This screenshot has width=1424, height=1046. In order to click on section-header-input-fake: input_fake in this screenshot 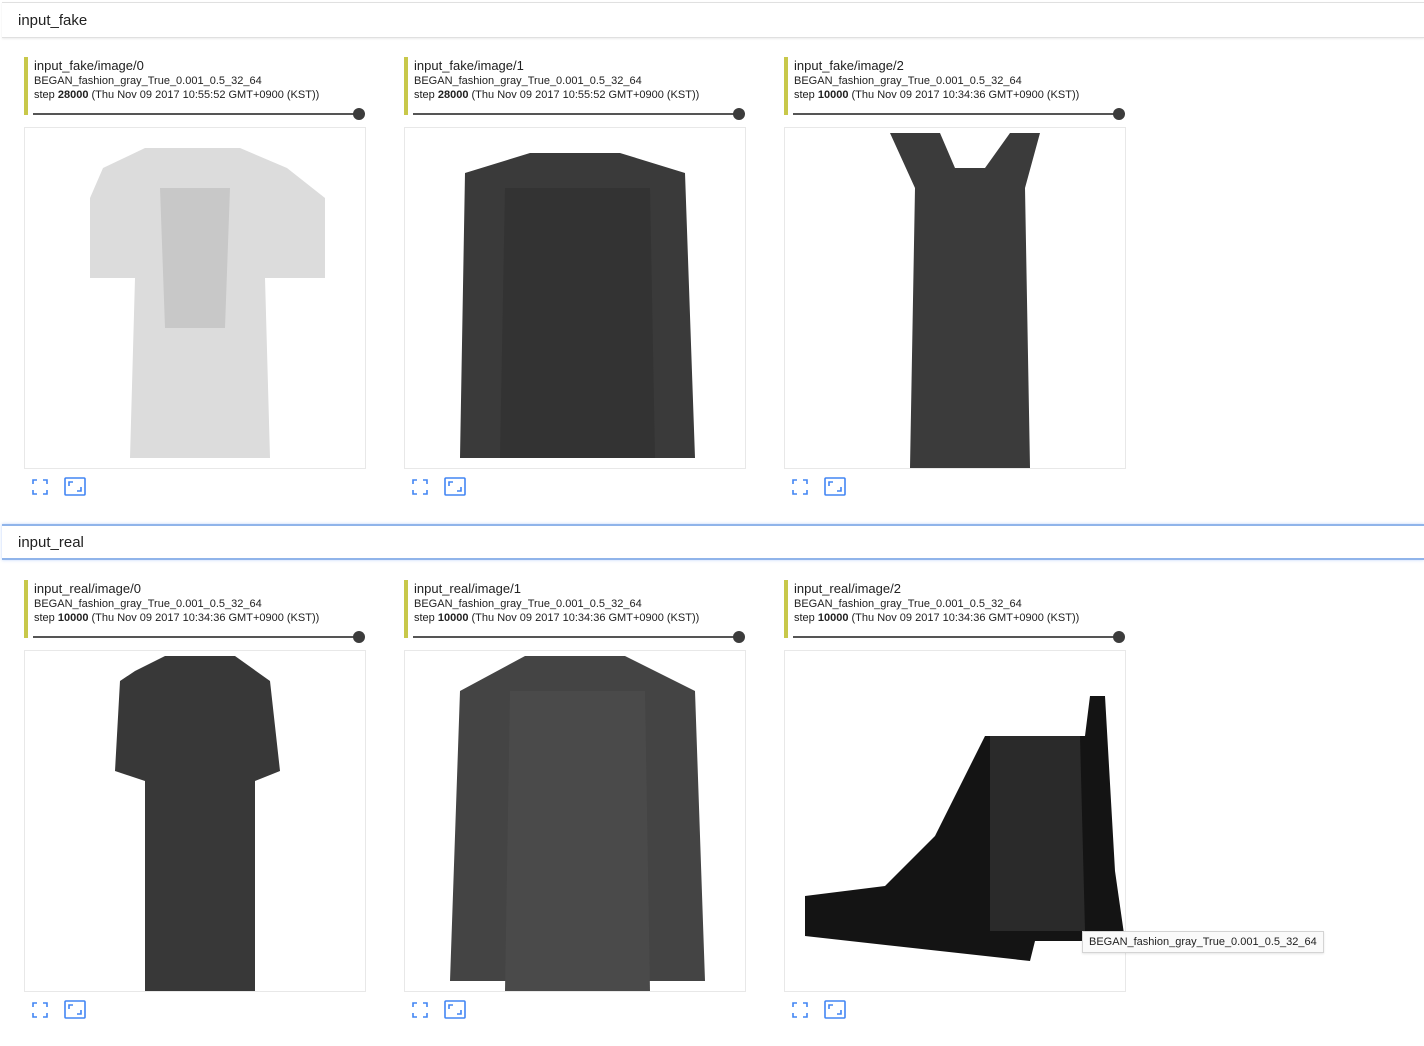, I will do `click(713, 20)`.